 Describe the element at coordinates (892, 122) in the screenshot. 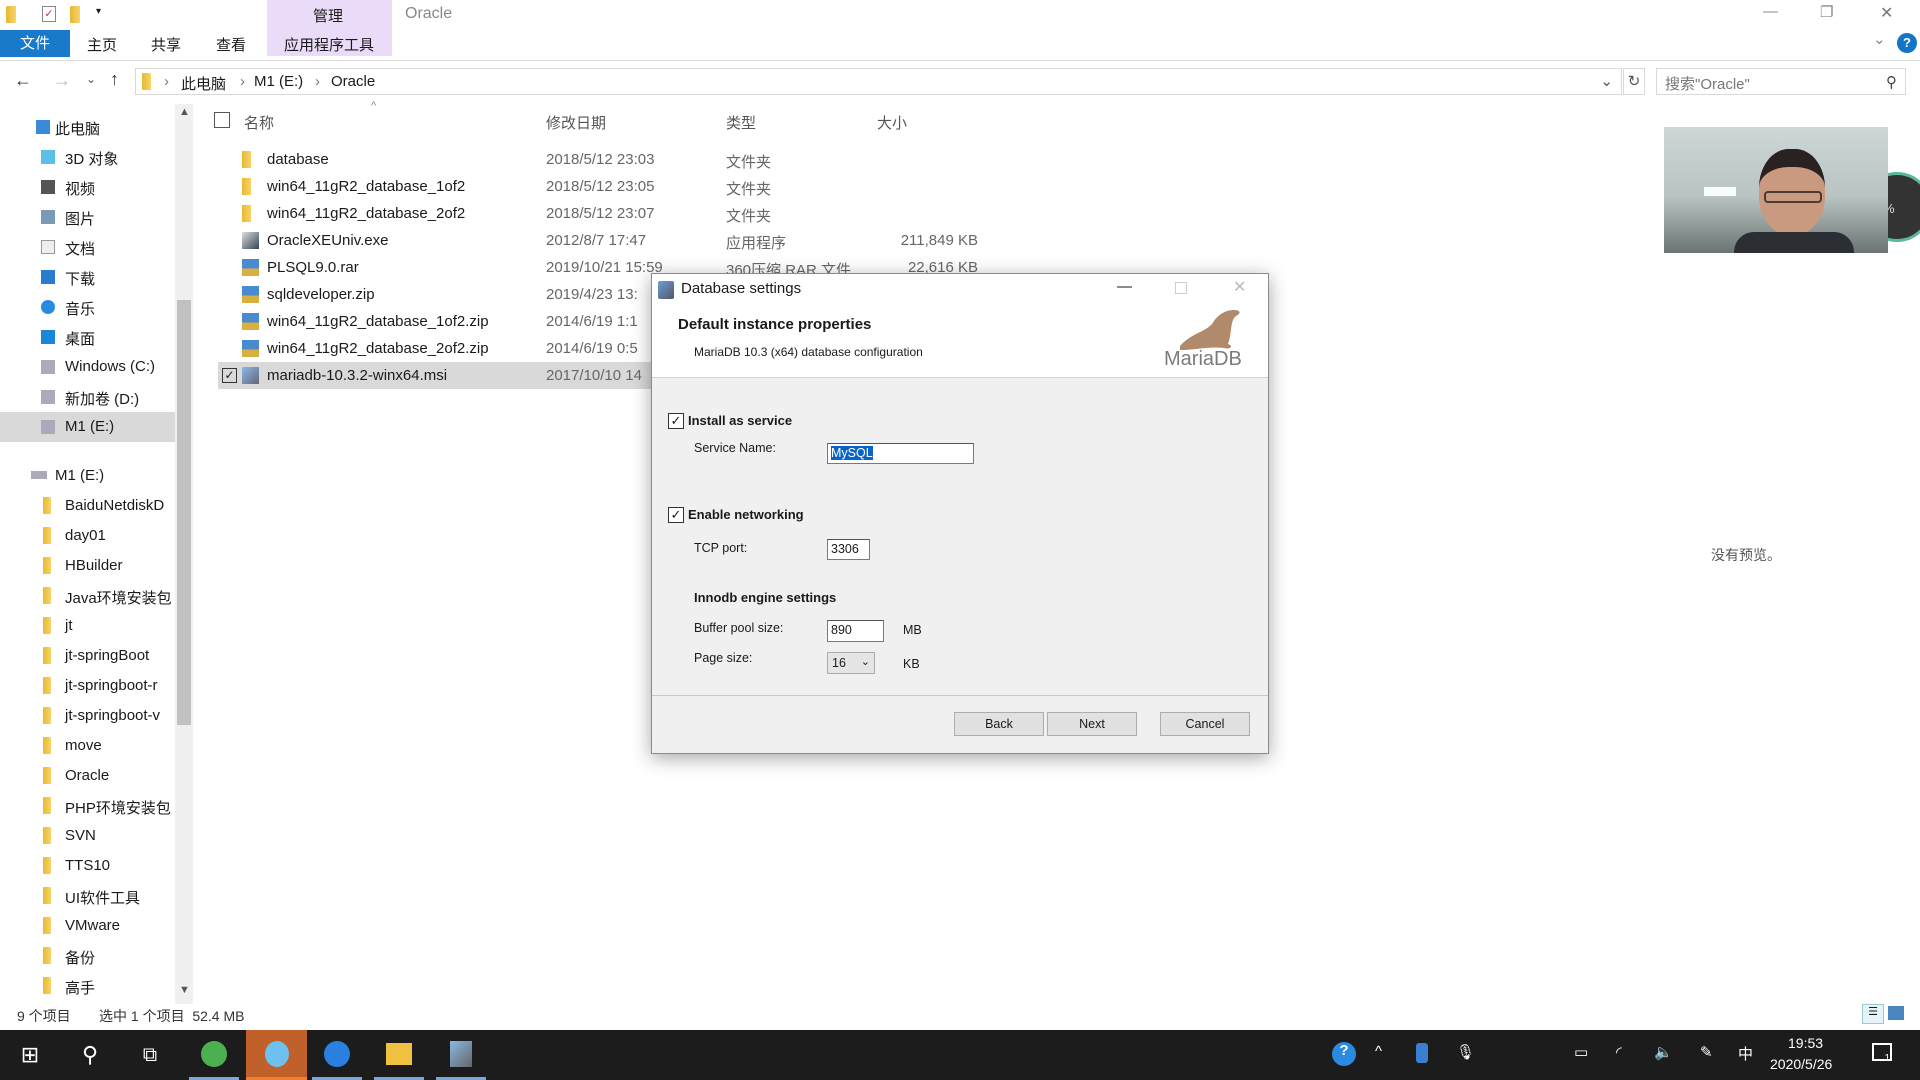

I see `column-size: 大小` at that location.